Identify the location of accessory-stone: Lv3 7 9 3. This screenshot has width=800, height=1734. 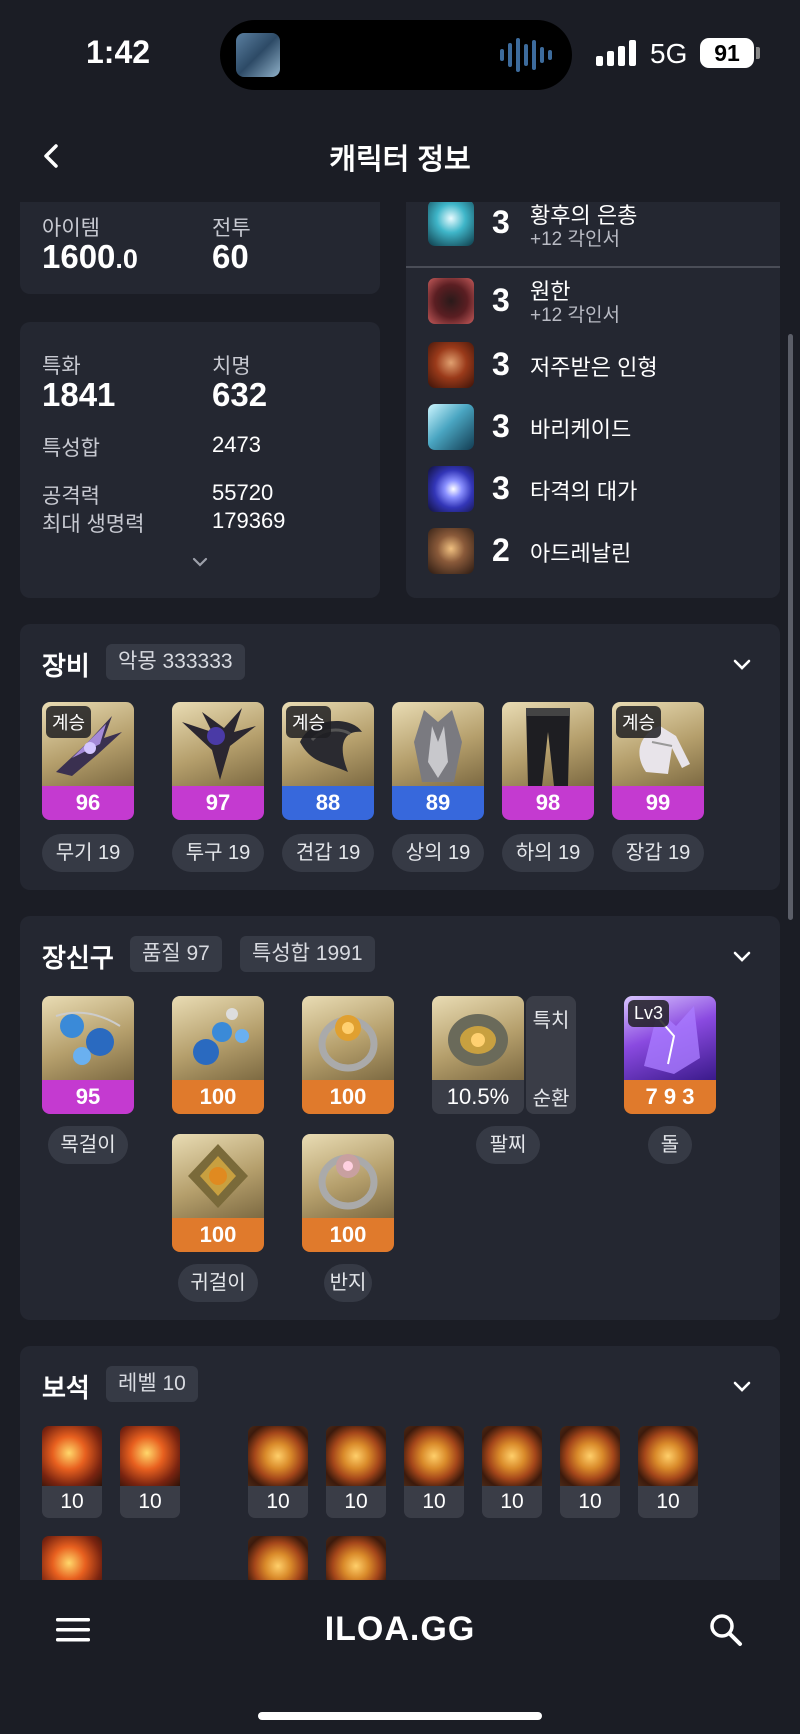
(670, 1055).